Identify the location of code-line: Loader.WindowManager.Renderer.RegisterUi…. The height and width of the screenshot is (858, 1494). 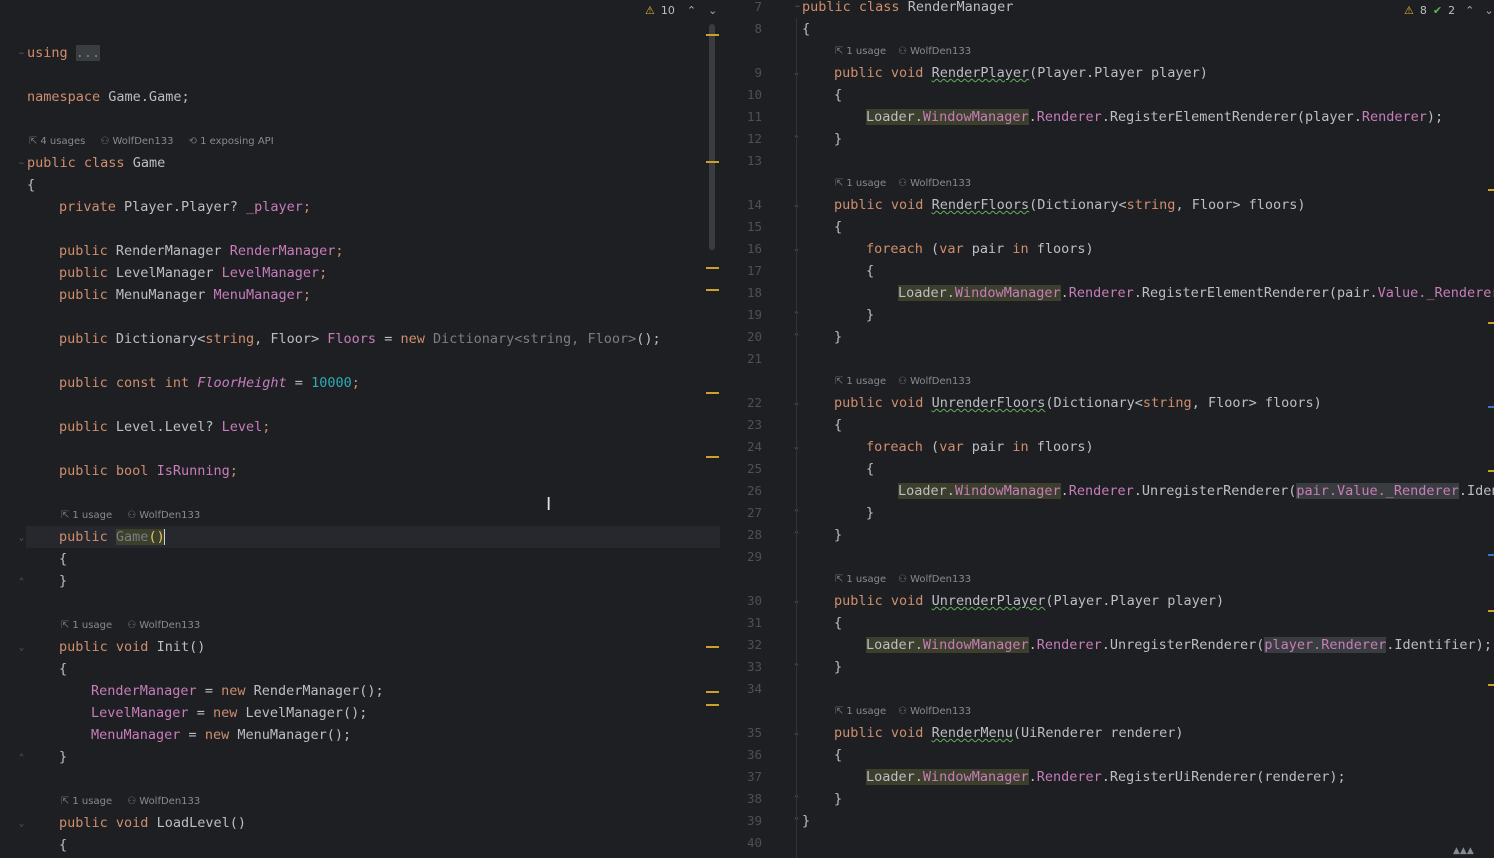
(1106, 777).